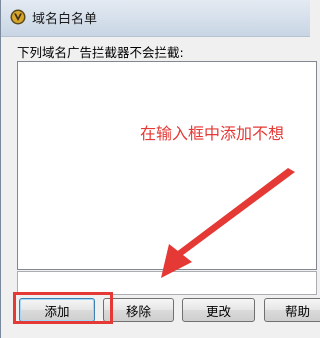  Describe the element at coordinates (155, 18) in the screenshot. I see `title-bar: 域名白名单` at that location.